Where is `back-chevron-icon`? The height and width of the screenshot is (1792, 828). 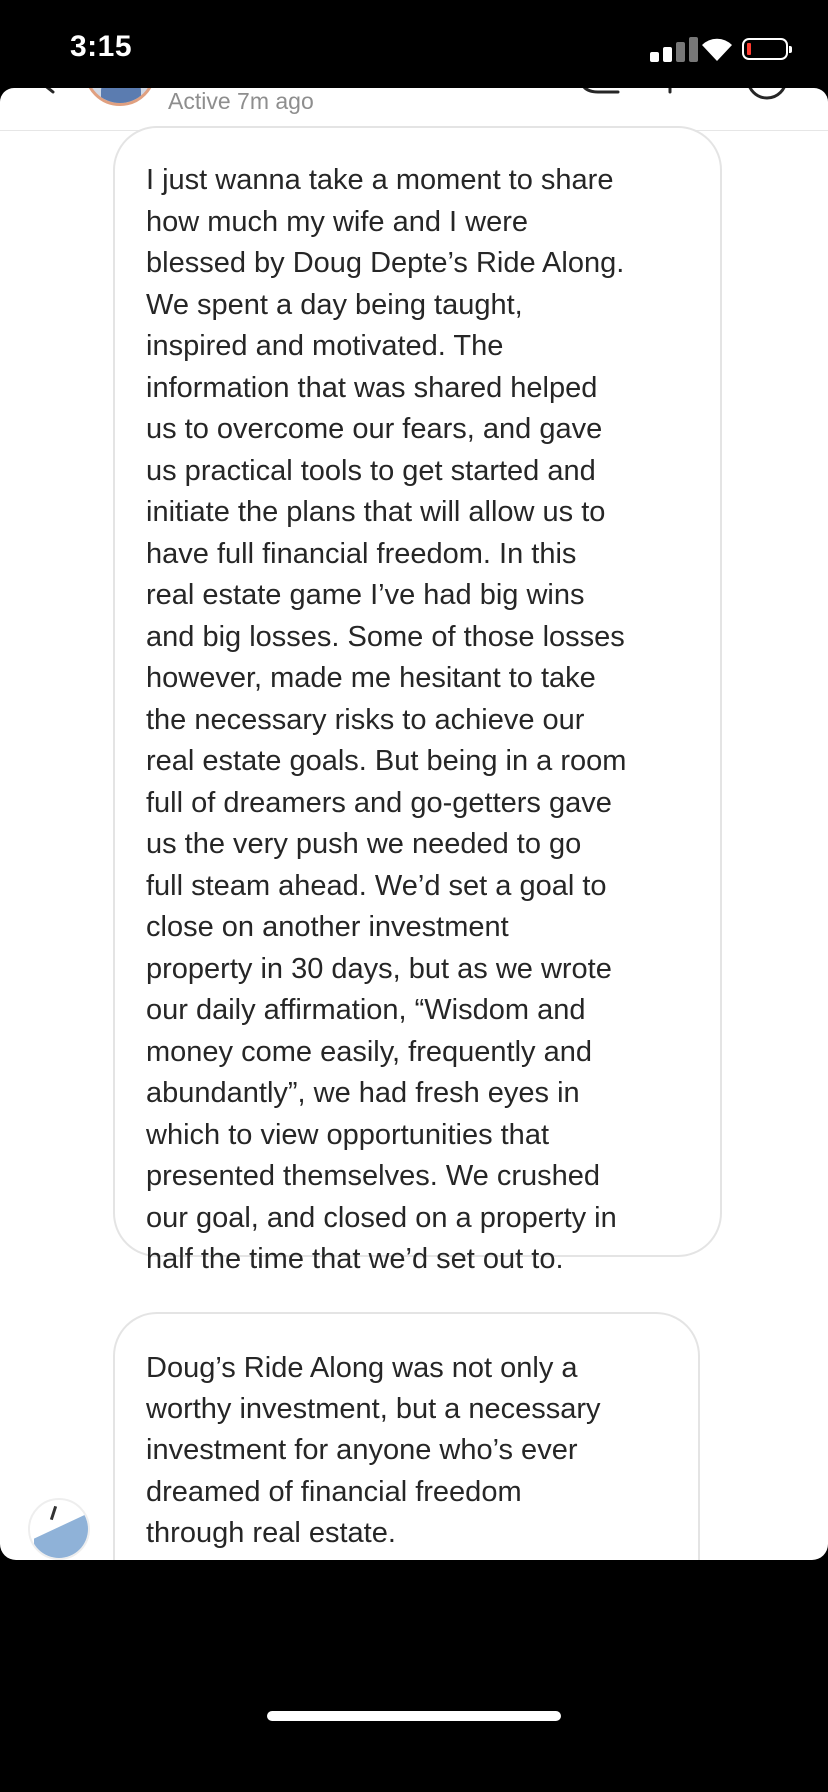
back-chevron-icon is located at coordinates (48, 91).